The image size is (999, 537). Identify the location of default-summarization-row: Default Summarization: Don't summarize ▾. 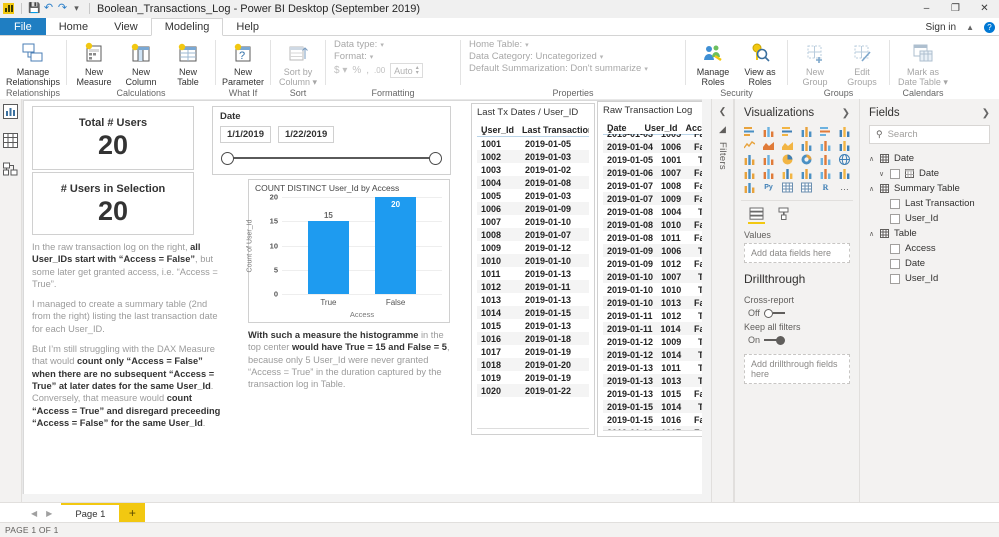
(558, 68).